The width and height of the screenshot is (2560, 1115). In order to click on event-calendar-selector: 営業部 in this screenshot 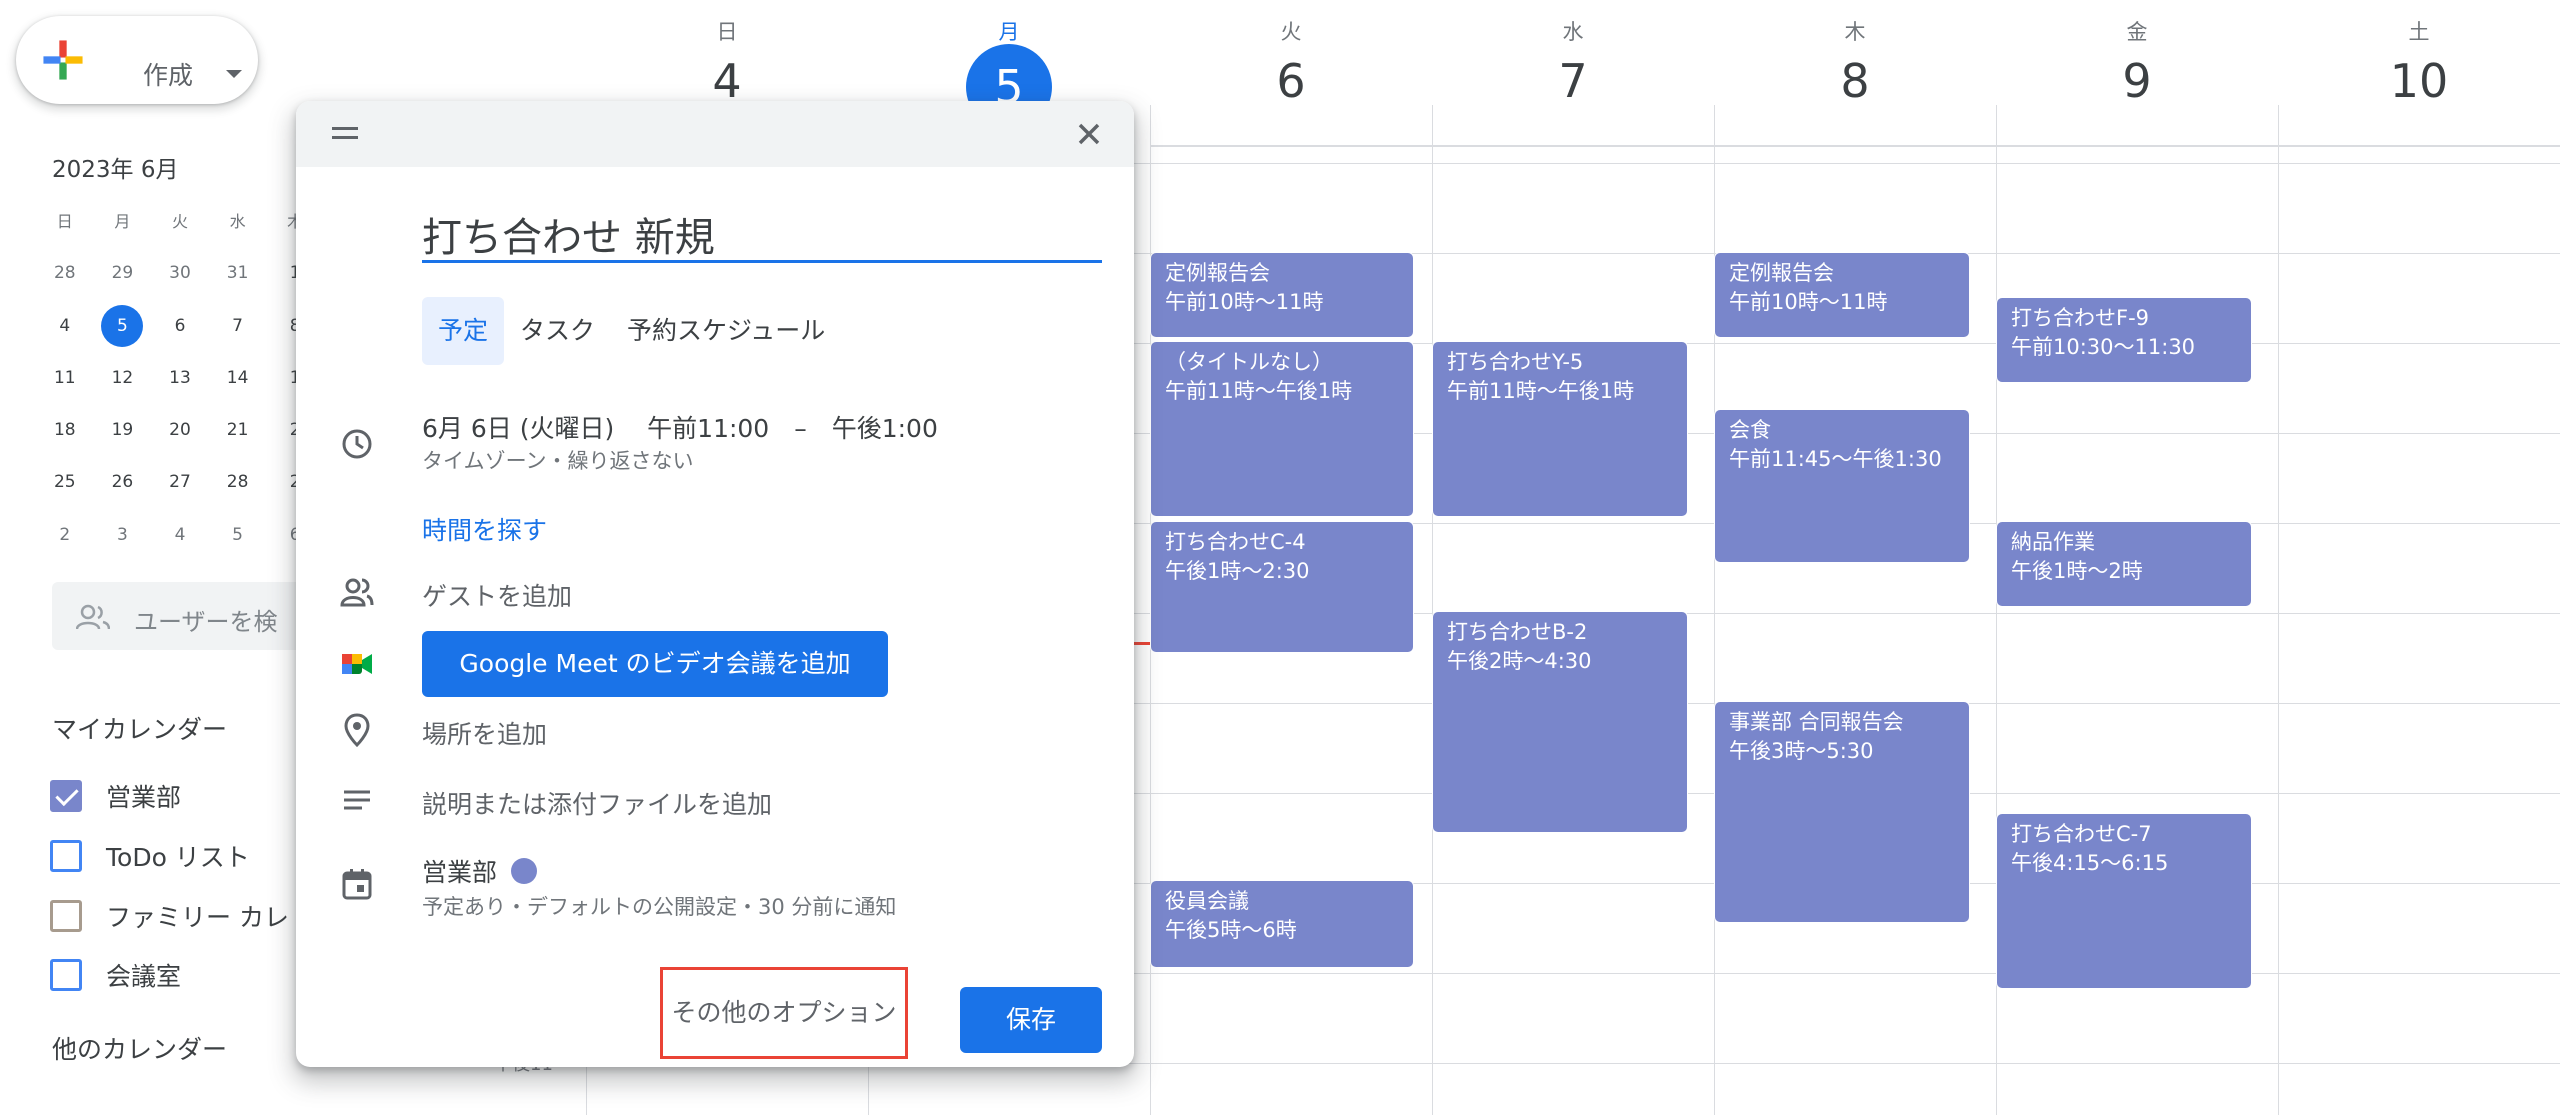, I will do `click(480, 871)`.